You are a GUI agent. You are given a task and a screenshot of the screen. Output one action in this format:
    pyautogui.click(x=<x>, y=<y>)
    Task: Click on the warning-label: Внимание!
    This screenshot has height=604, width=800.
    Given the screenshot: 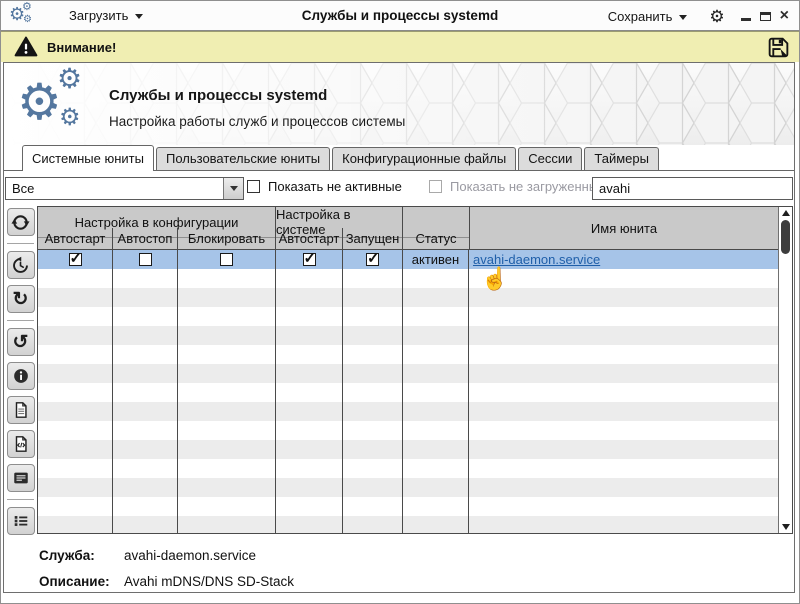 What is the action you would take?
    pyautogui.click(x=82, y=47)
    